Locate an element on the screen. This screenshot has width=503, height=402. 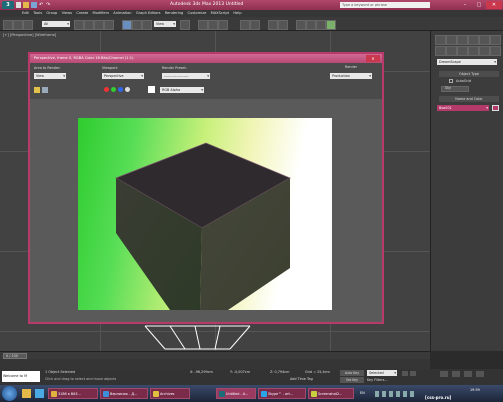
orbit-icon is located at coordinates (456, 374).